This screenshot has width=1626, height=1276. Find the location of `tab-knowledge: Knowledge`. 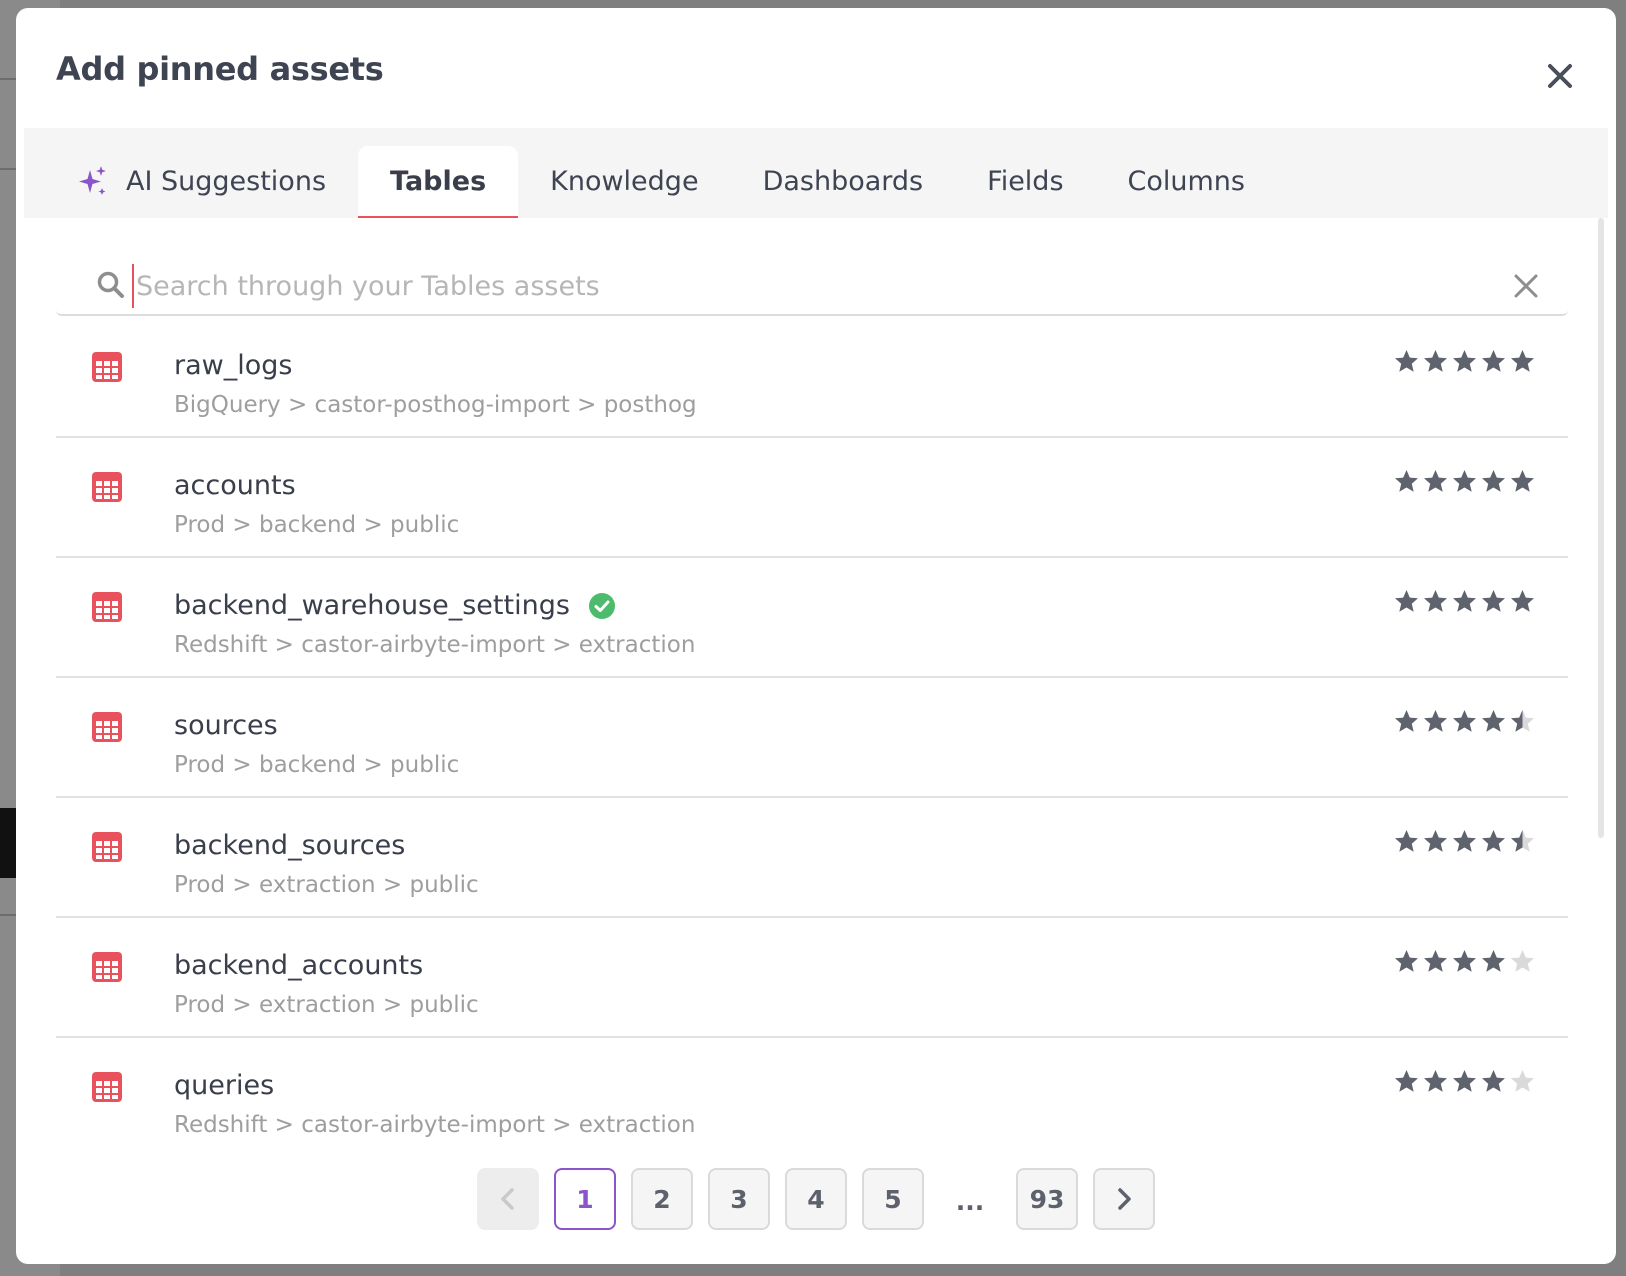

tab-knowledge: Knowledge is located at coordinates (624, 182).